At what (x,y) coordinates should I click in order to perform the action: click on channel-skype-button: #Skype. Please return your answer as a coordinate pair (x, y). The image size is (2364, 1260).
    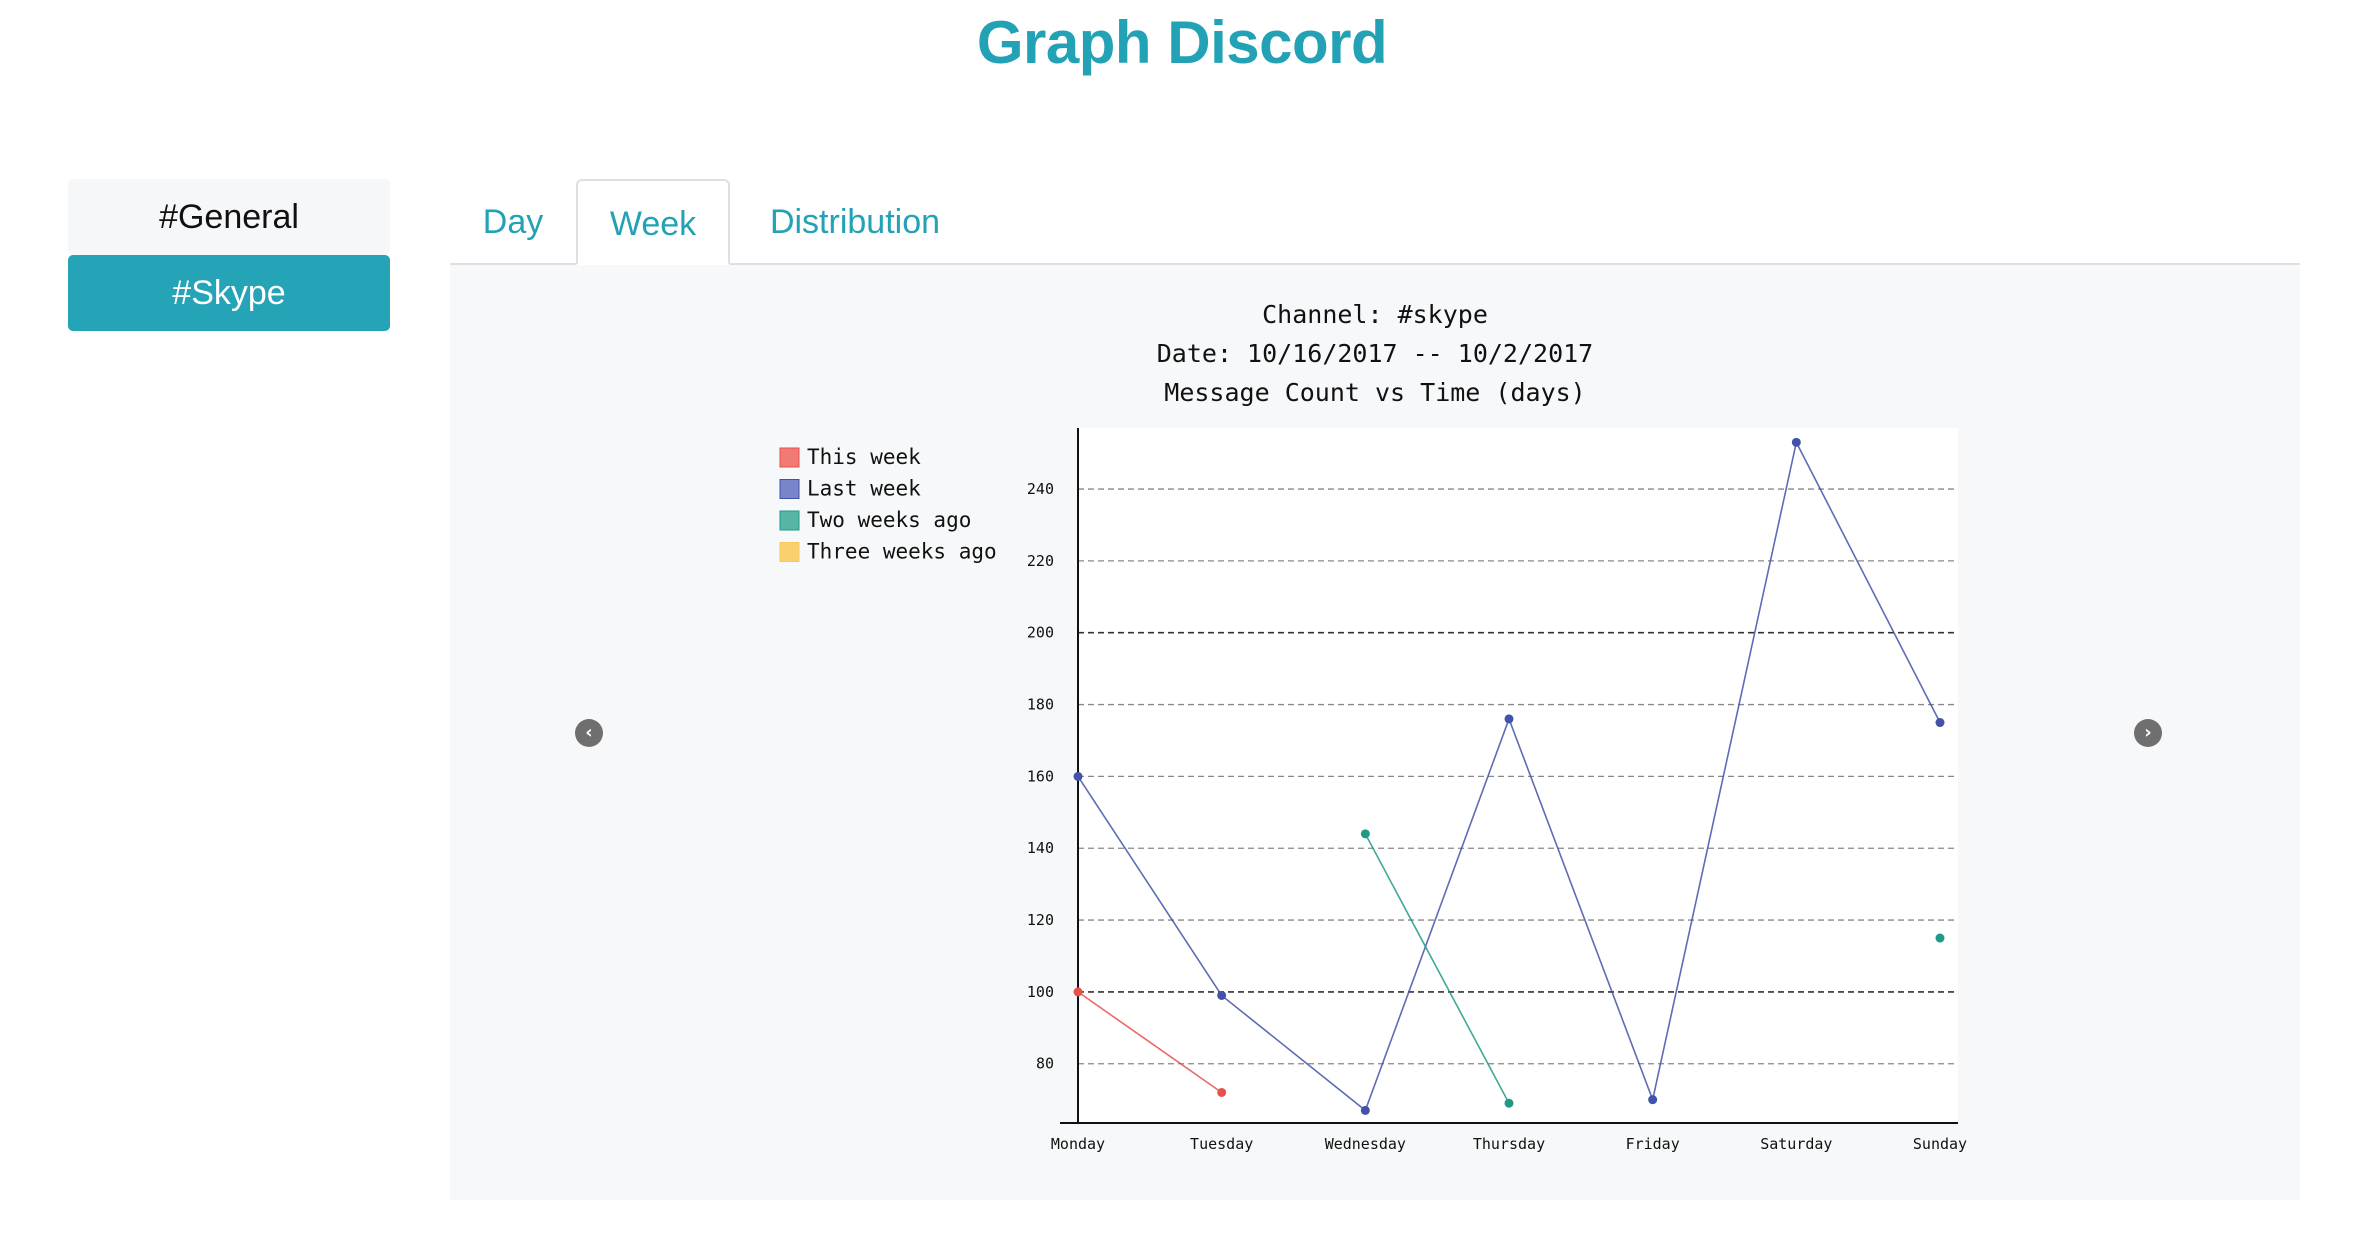
    Looking at the image, I should click on (229, 293).